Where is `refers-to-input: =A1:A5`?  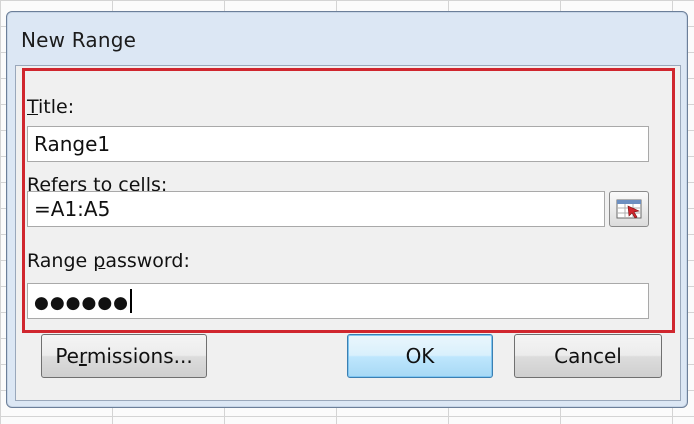 refers-to-input: =A1:A5 is located at coordinates (316, 209).